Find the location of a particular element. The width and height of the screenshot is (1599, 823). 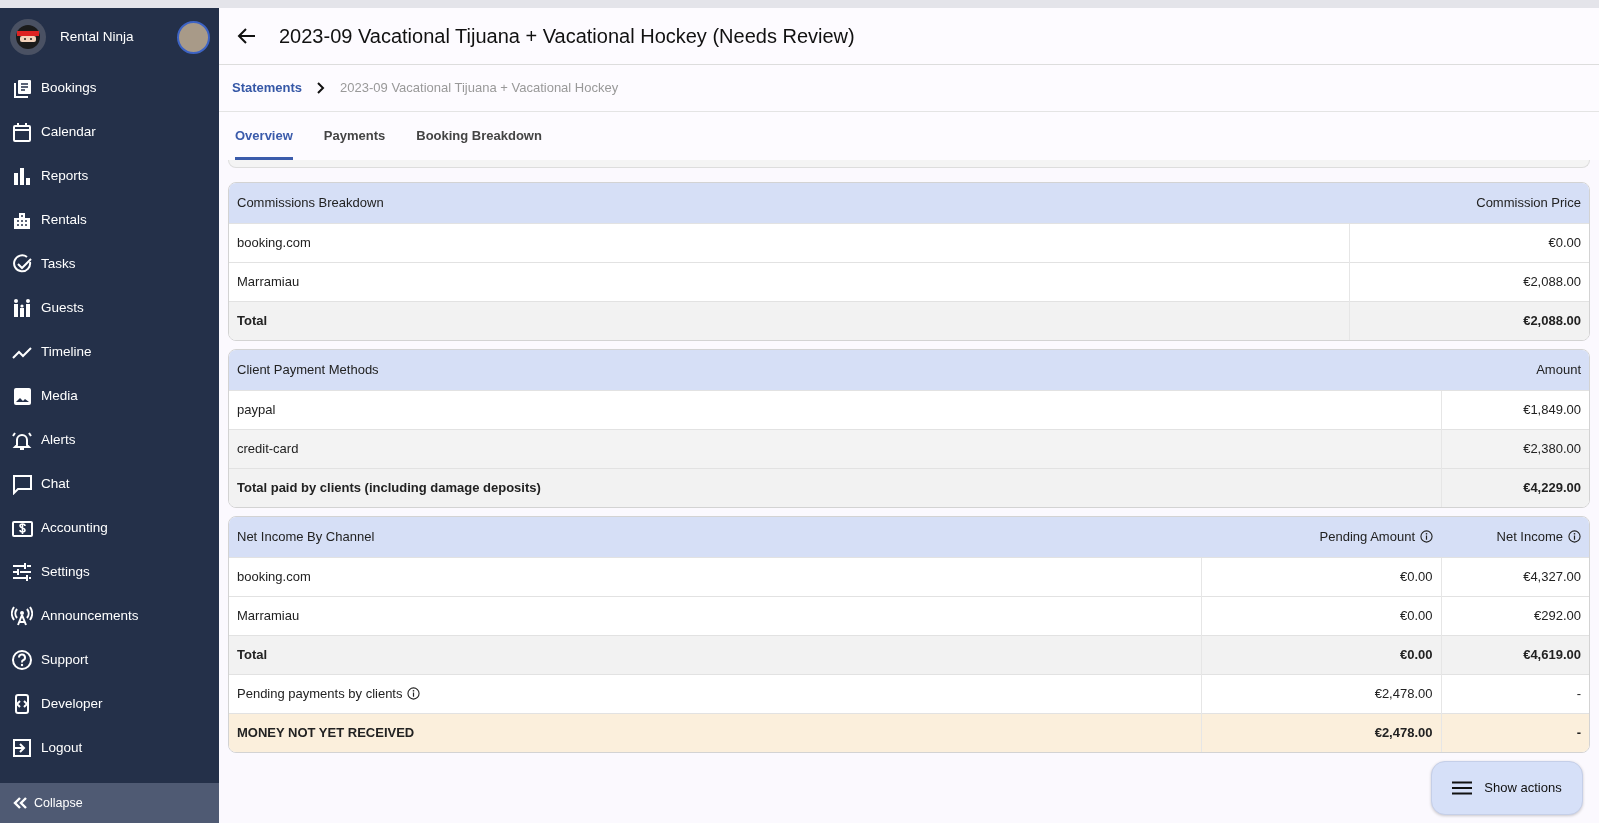

nav-link: Calendar is located at coordinates (109, 132).